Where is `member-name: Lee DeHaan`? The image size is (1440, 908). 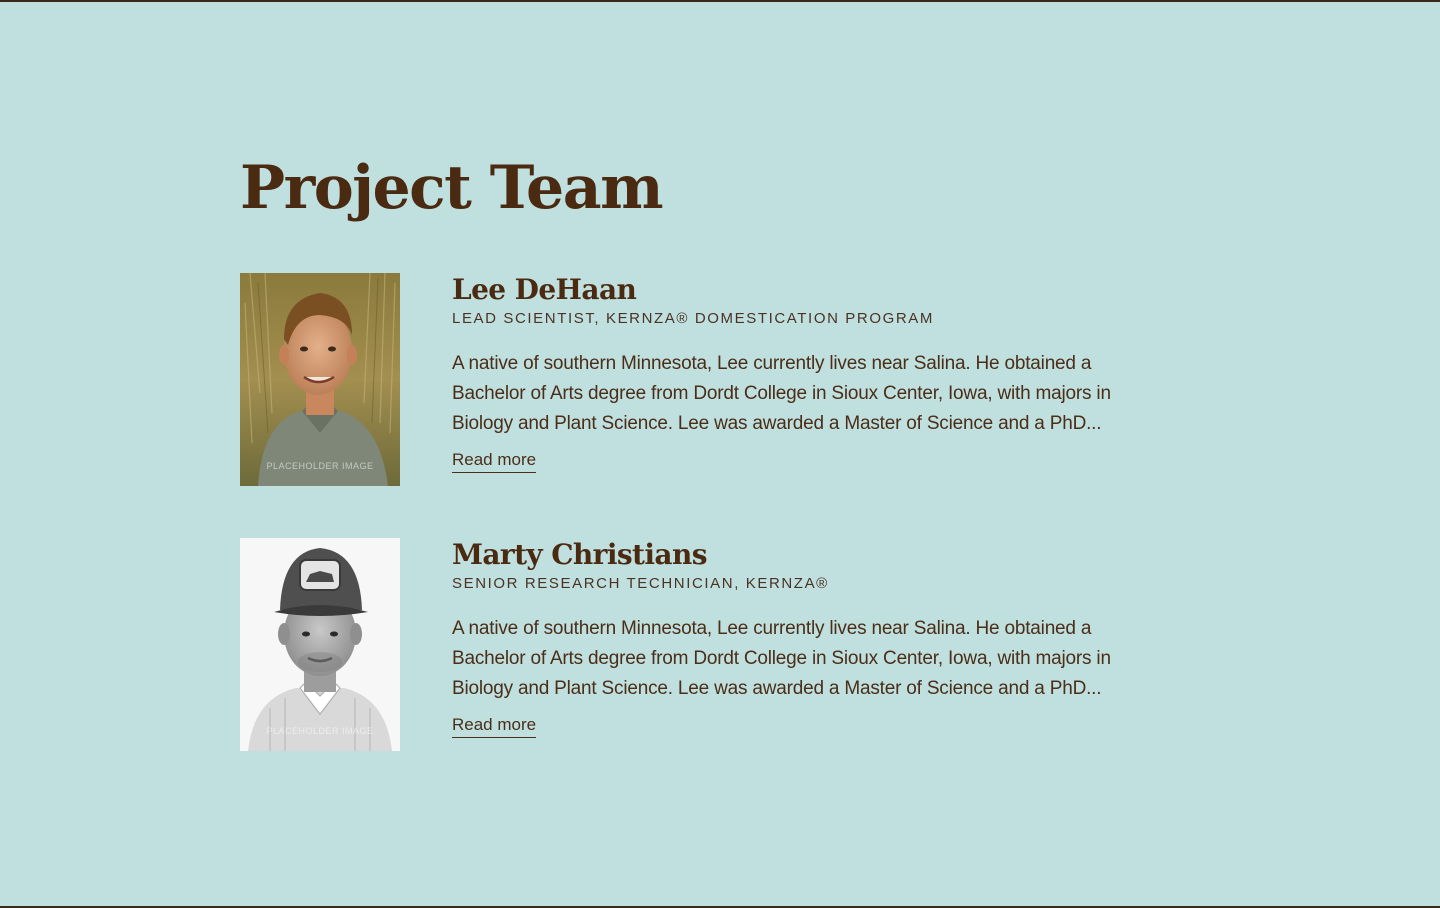 member-name: Lee DeHaan is located at coordinates (544, 289).